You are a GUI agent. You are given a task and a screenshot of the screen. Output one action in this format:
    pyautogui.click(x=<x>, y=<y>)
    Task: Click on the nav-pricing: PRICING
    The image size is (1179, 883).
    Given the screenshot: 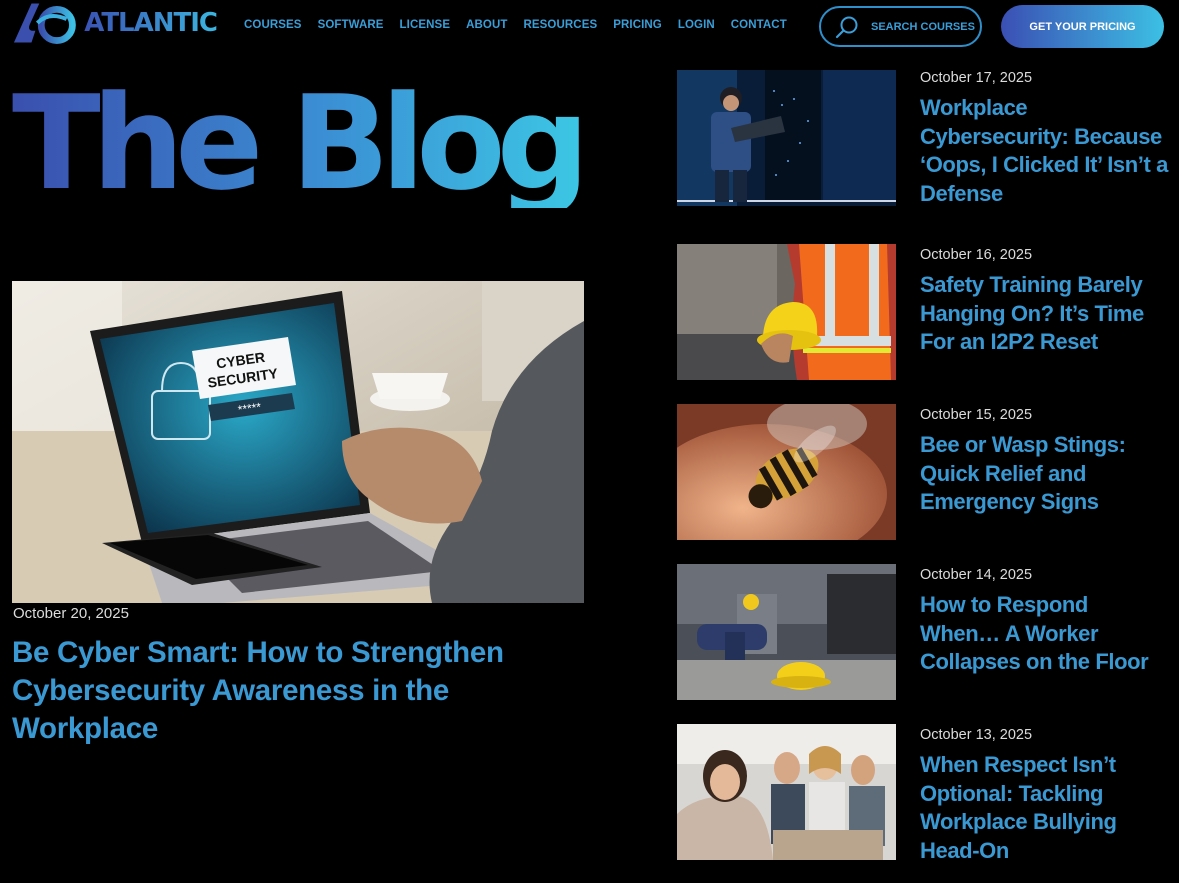 What is the action you would take?
    pyautogui.click(x=637, y=25)
    